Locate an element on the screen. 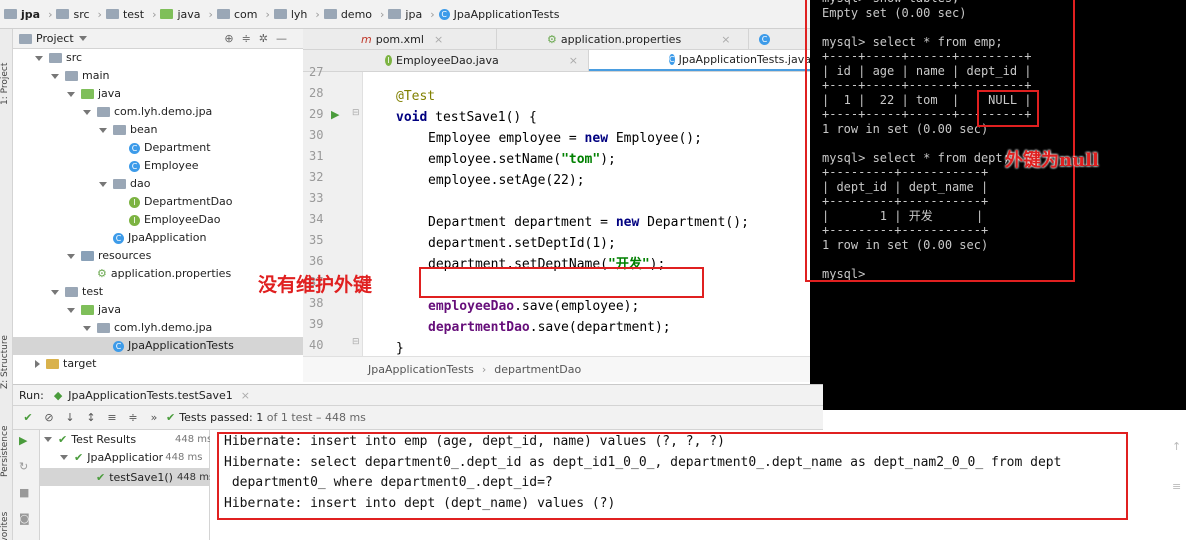  editor-tabs-row1: m pom.xml × ⚙ application.properties × C is located at coordinates (556, 39).